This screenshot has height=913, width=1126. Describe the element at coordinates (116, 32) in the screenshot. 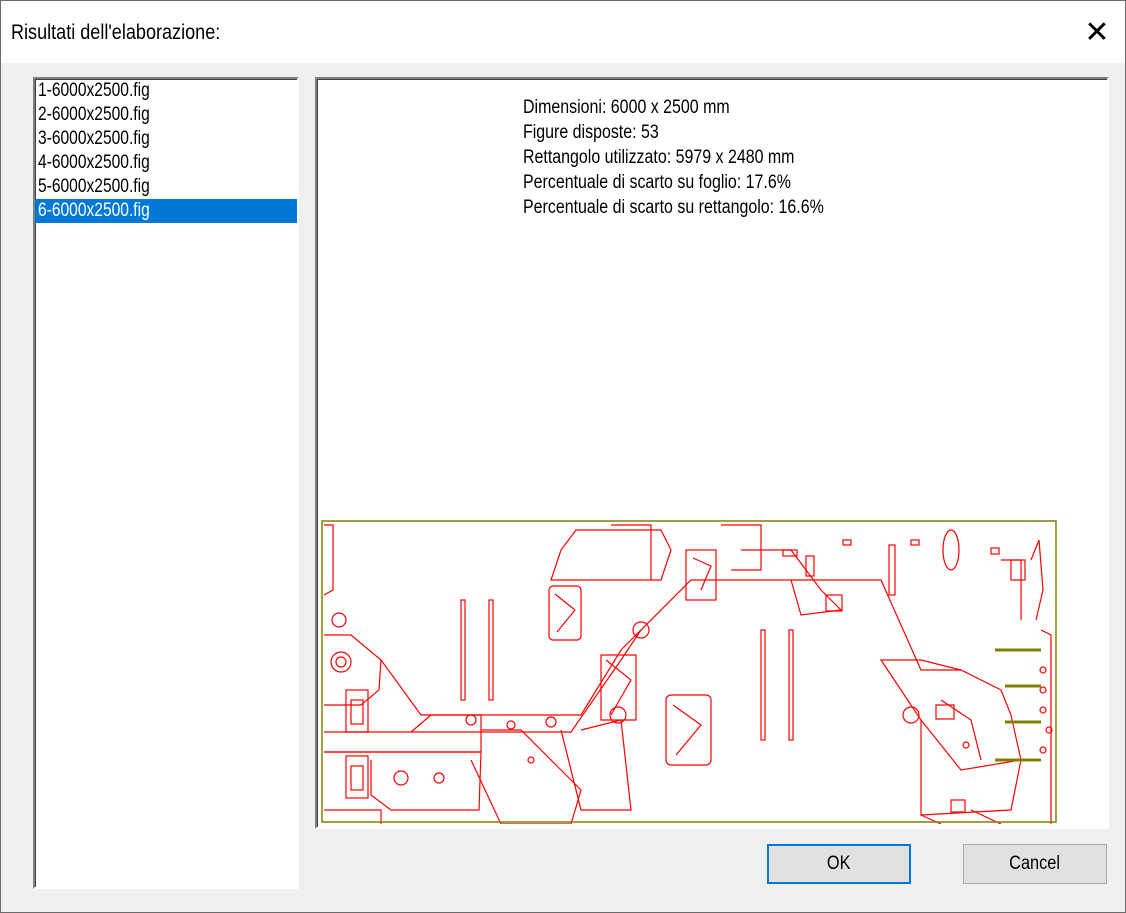

I see `dialog-title: Risultati dell'elaborazione:` at that location.